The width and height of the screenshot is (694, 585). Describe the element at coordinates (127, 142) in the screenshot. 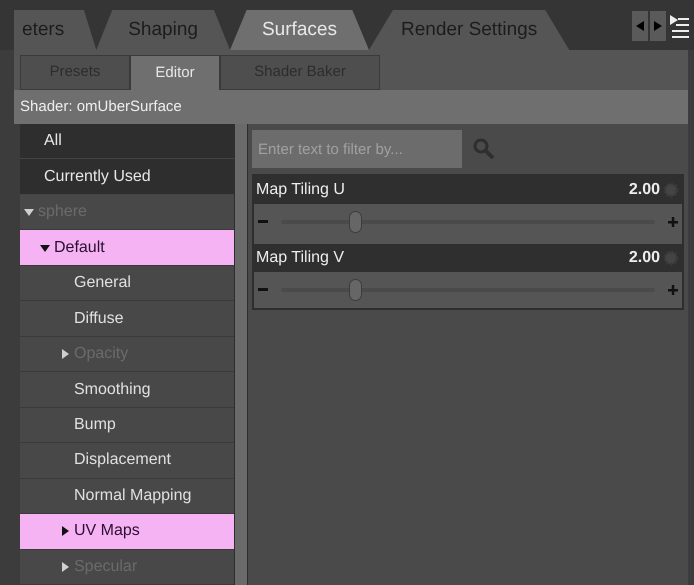

I see `filter-item: All` at that location.